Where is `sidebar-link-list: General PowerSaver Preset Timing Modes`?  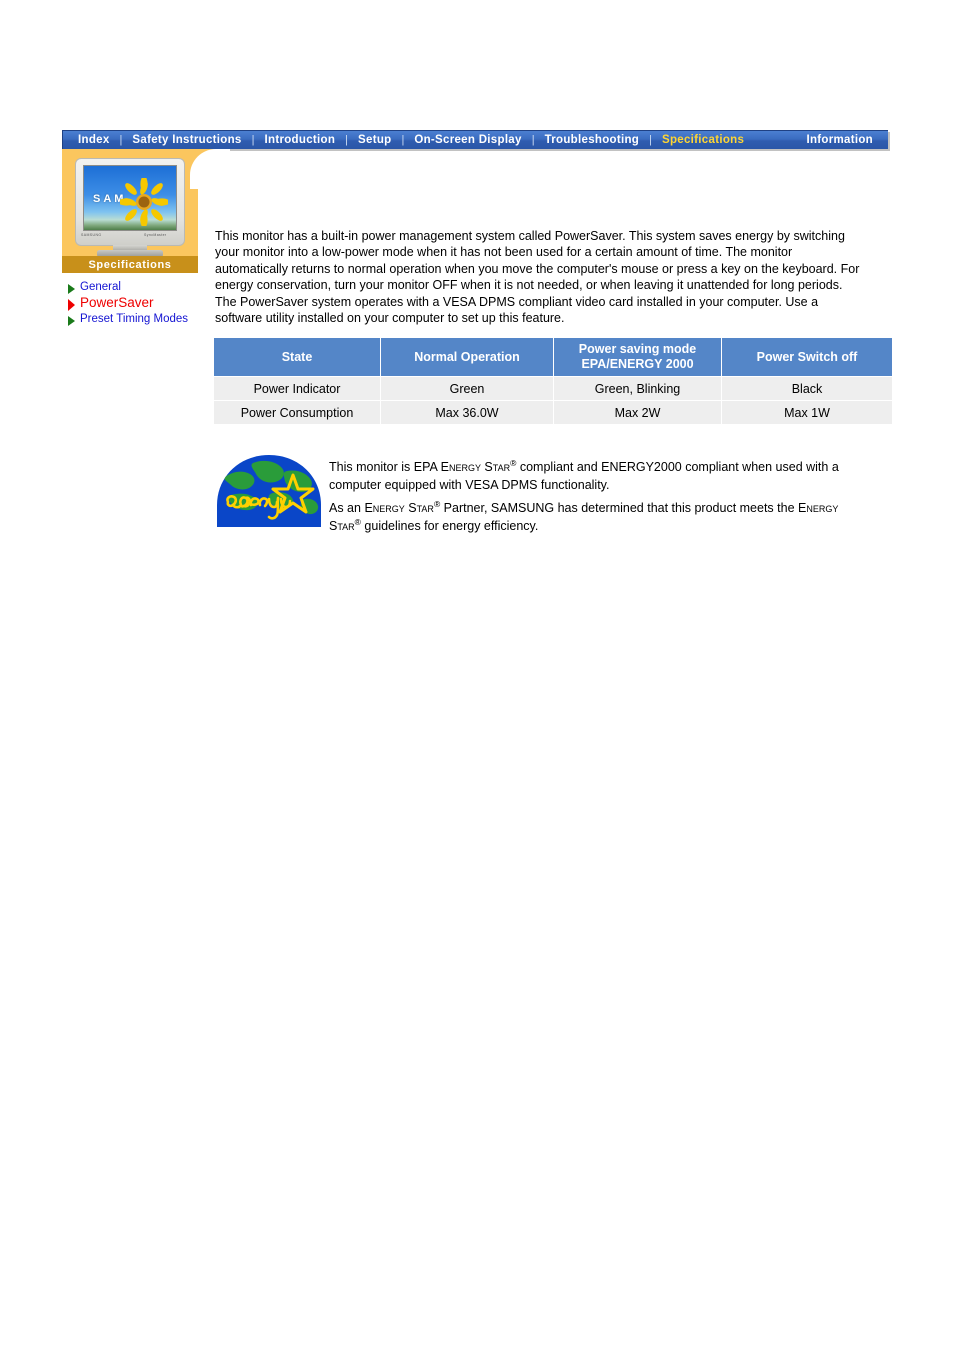 sidebar-link-list: General PowerSaver Preset Timing Modes is located at coordinates (133, 304).